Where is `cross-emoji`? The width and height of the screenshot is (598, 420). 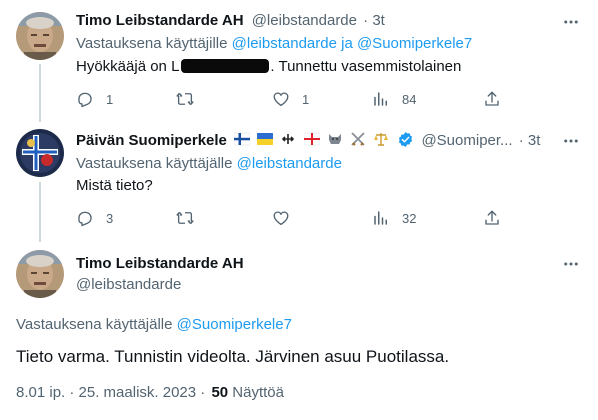 cross-emoji is located at coordinates (288, 139).